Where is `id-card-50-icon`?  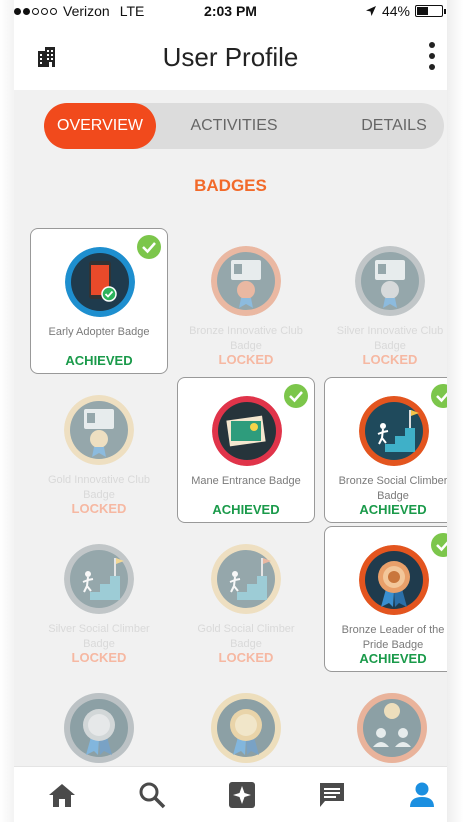 id-card-50-icon is located at coordinates (246, 281).